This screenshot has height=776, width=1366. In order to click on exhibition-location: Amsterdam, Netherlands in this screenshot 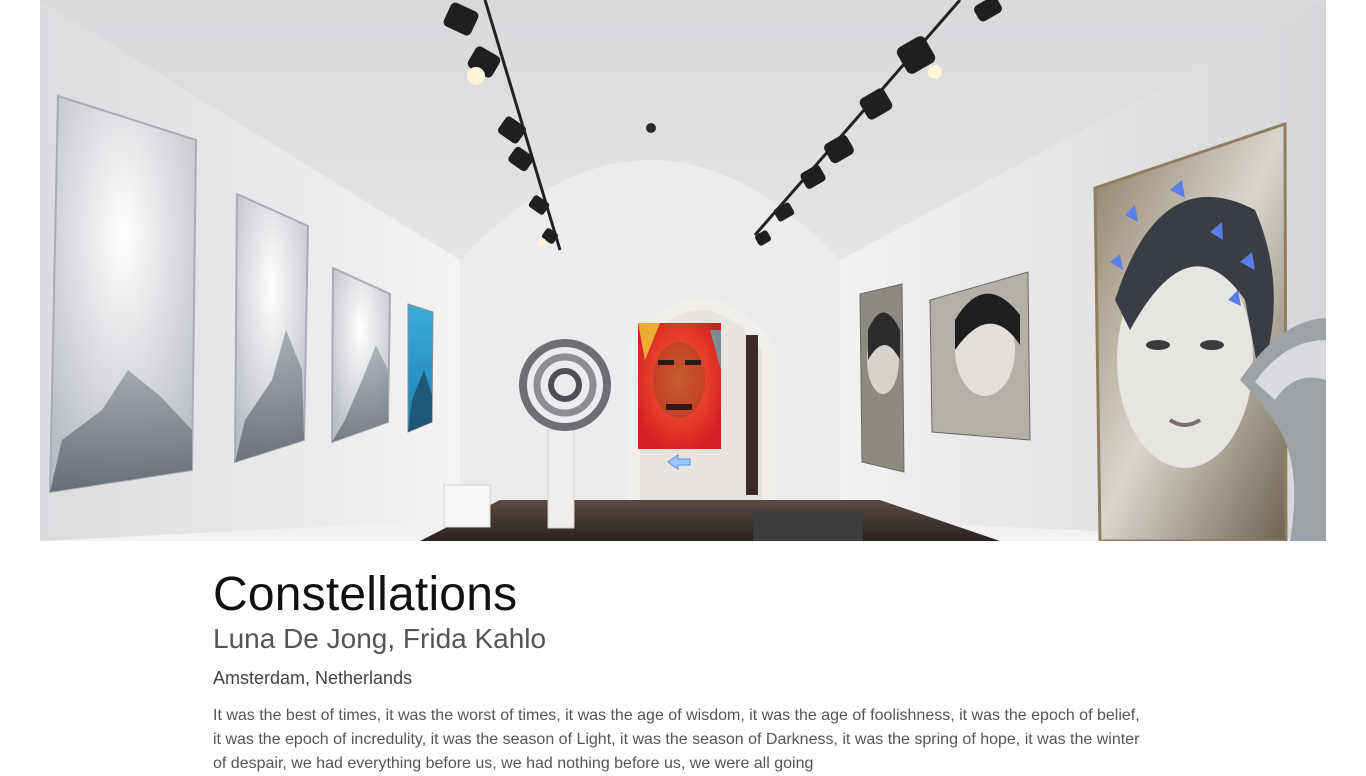, I will do `click(313, 678)`.